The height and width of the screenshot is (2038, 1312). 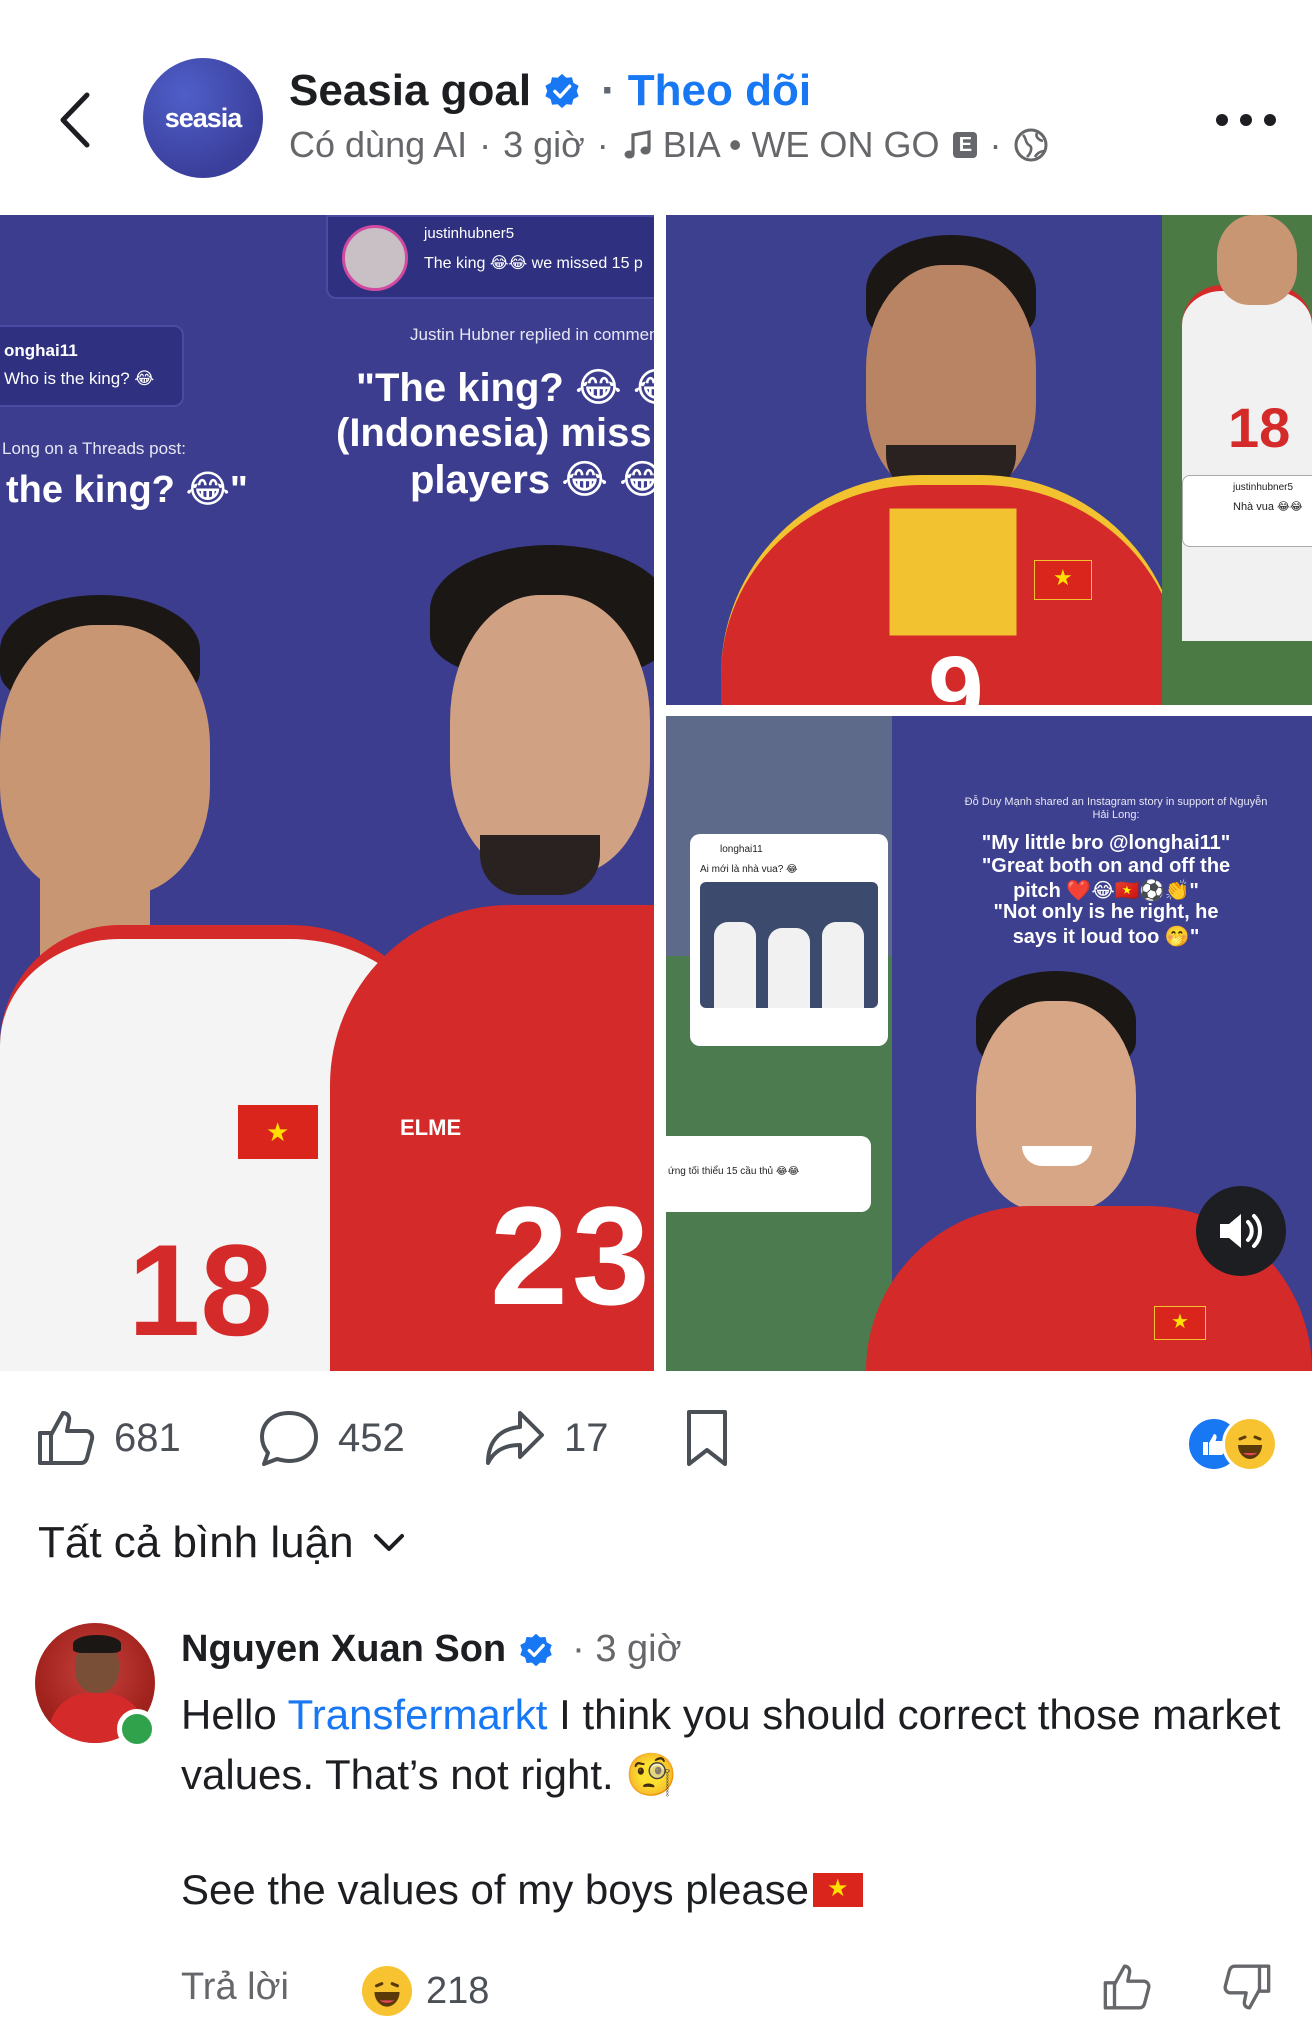 I want to click on bookmark-icon, so click(x=707, y=1438).